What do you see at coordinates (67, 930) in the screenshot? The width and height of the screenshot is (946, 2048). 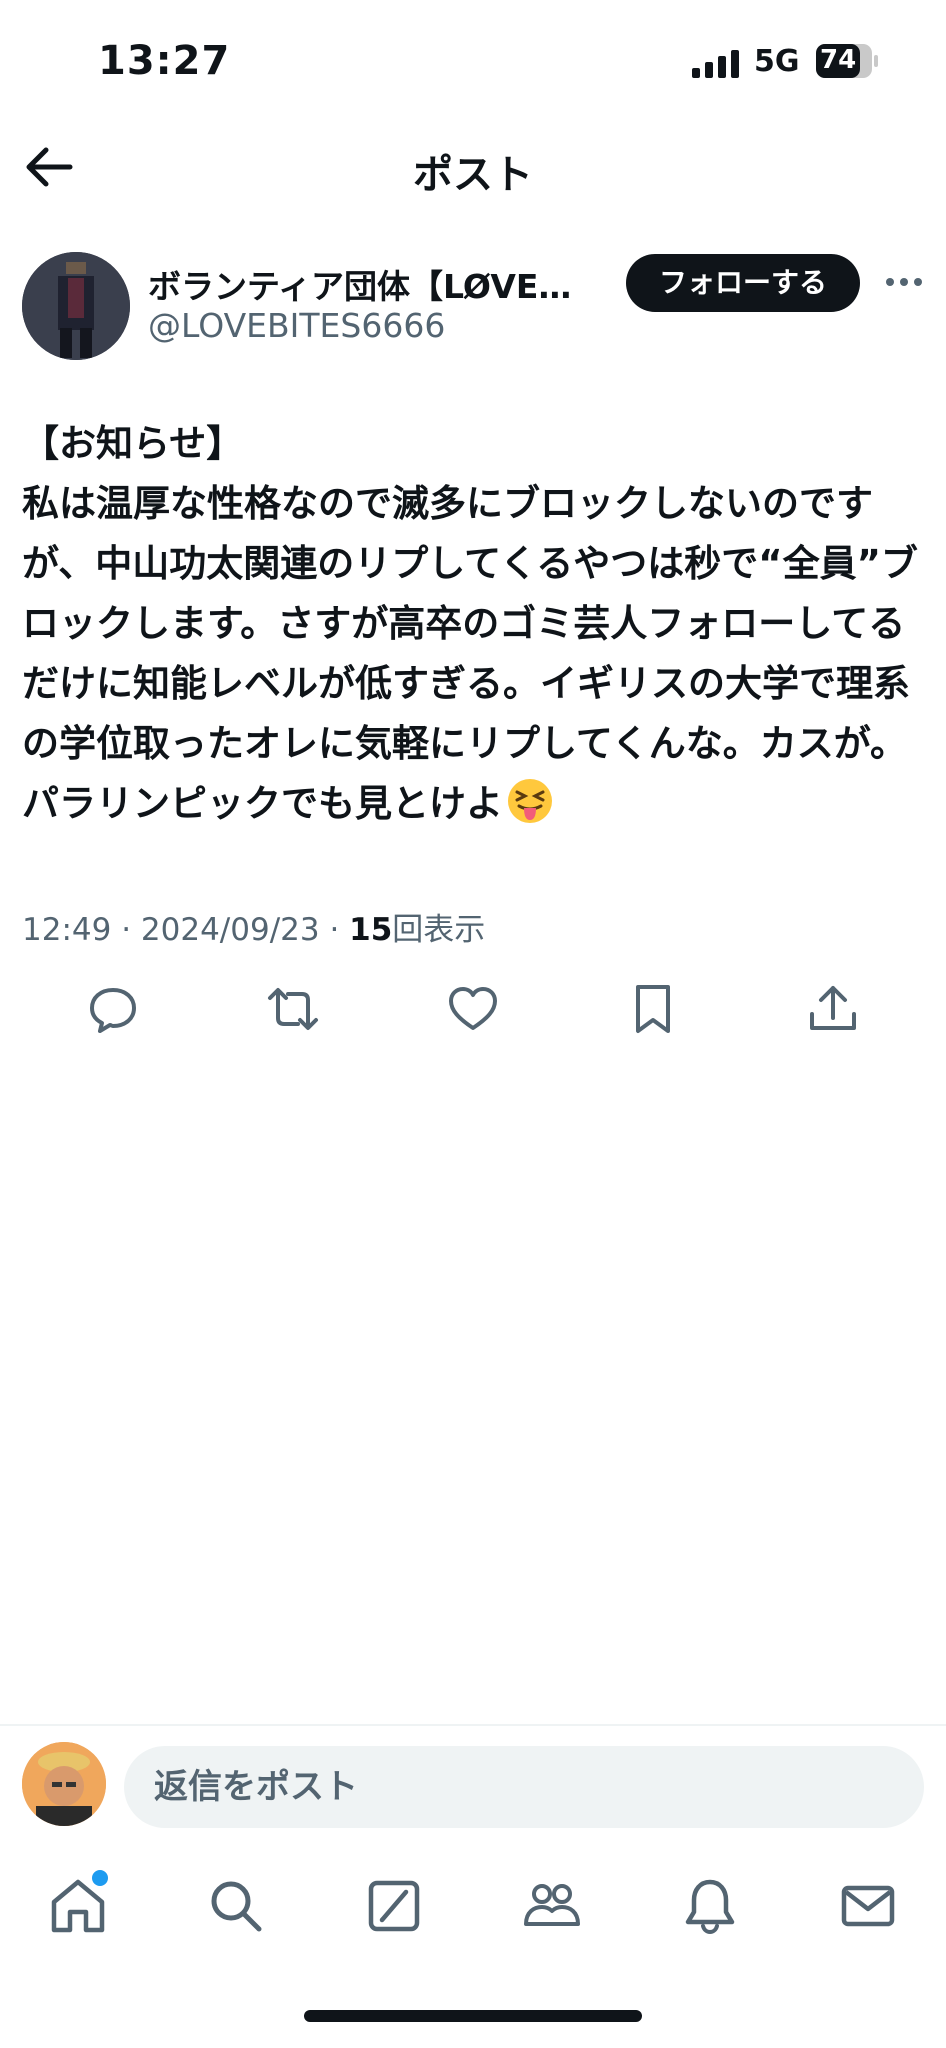 I see `post-time: 12:49` at bounding box center [67, 930].